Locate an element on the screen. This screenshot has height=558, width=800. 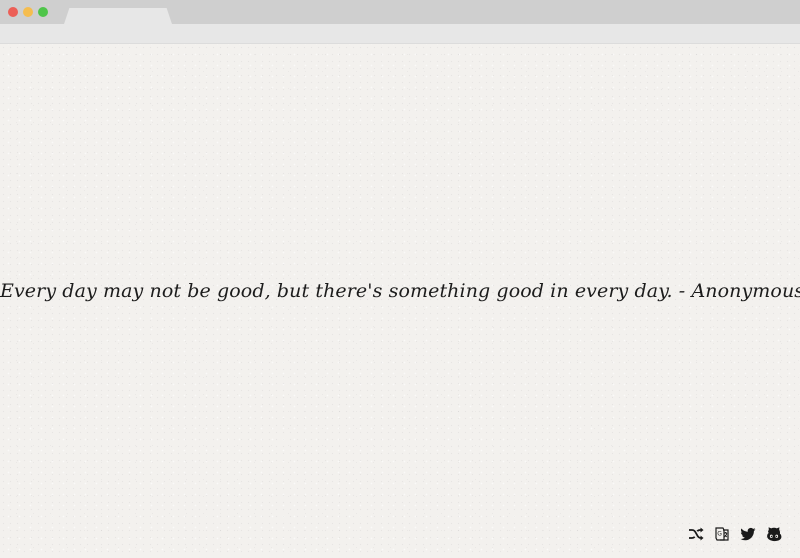
translate-icon: G is located at coordinates (722, 534).